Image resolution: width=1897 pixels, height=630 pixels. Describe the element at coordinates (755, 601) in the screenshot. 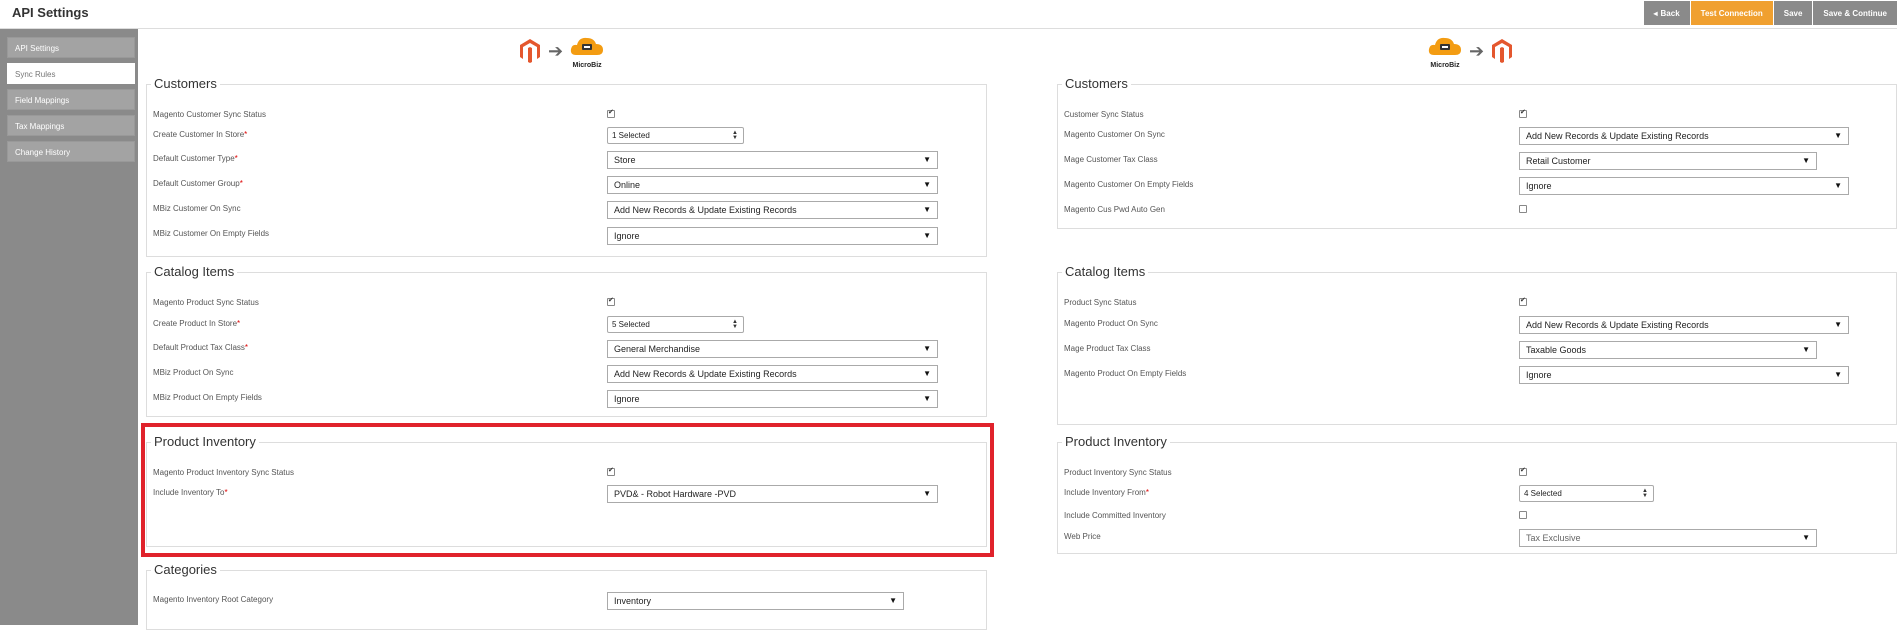

I see `inventory-root-category-select: Inventory ▼` at that location.